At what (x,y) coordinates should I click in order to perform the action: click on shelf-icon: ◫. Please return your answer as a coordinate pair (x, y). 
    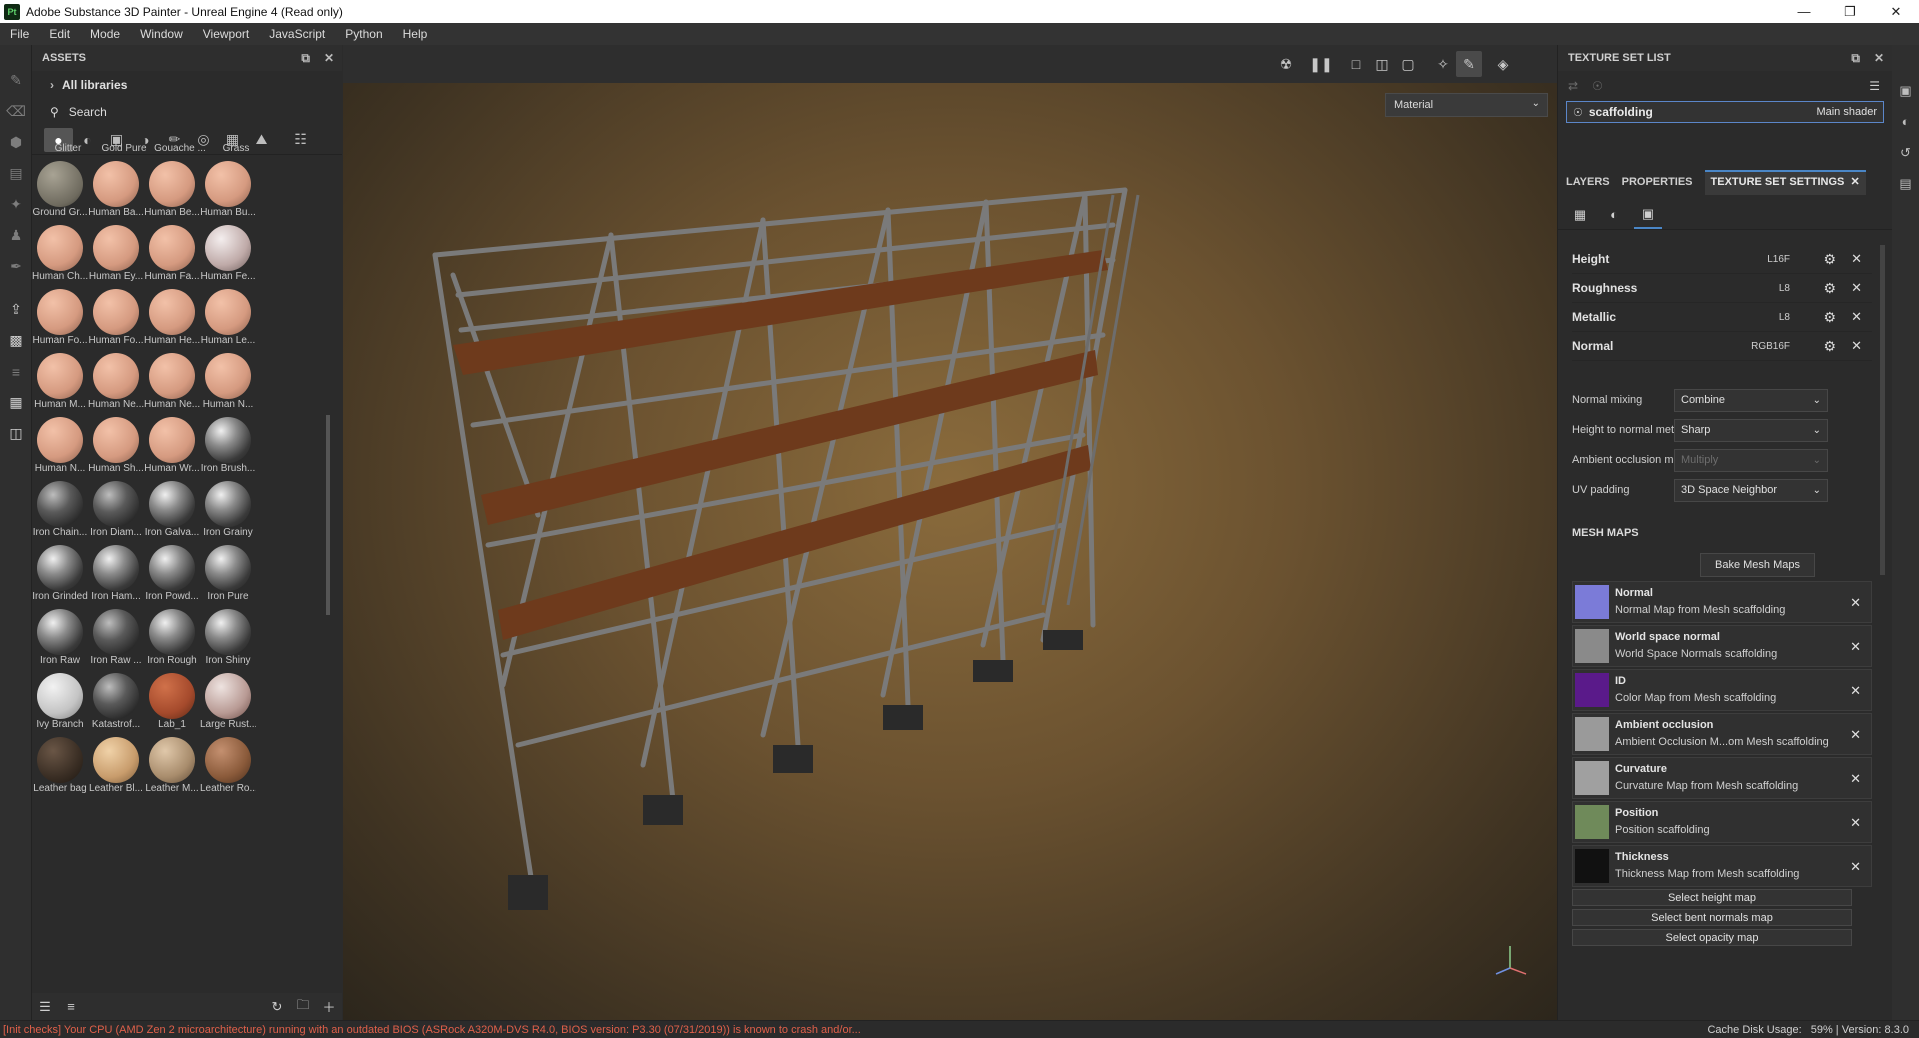
    Looking at the image, I should click on (16, 433).